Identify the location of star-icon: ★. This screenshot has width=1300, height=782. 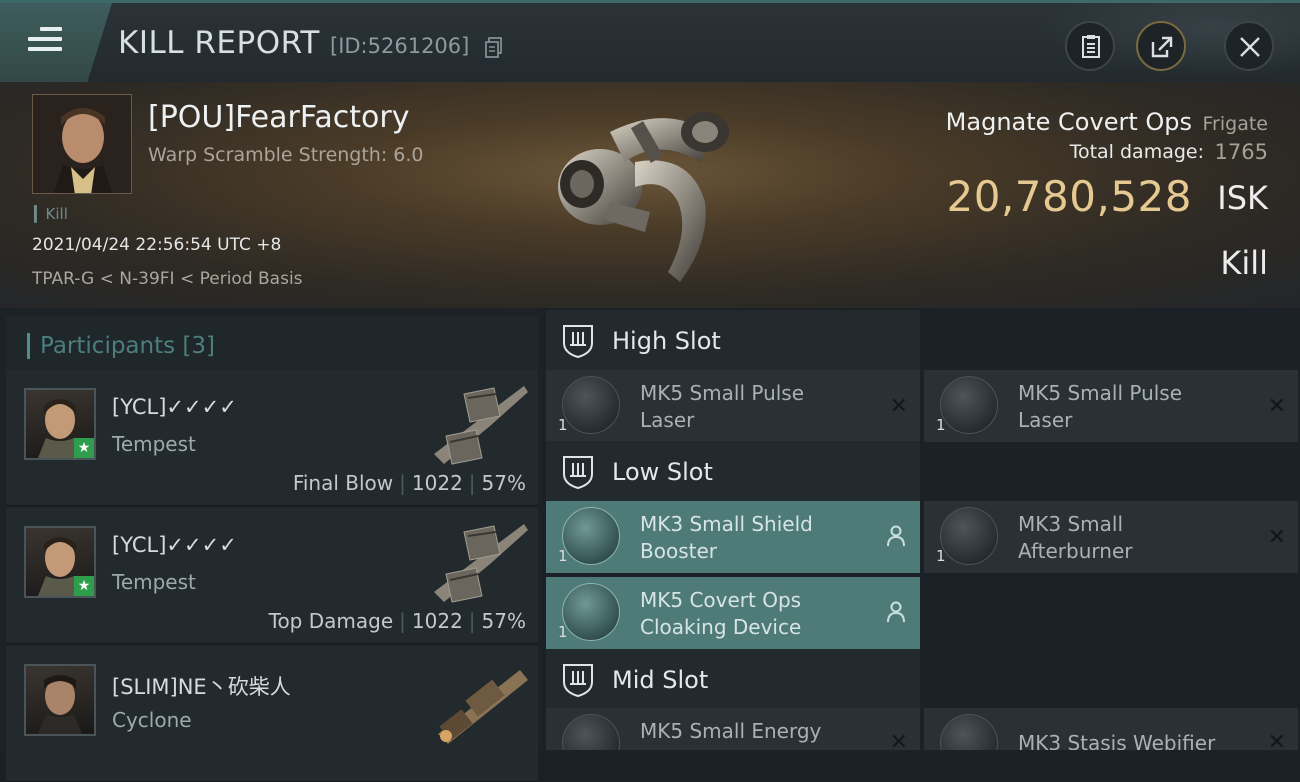
(84, 448).